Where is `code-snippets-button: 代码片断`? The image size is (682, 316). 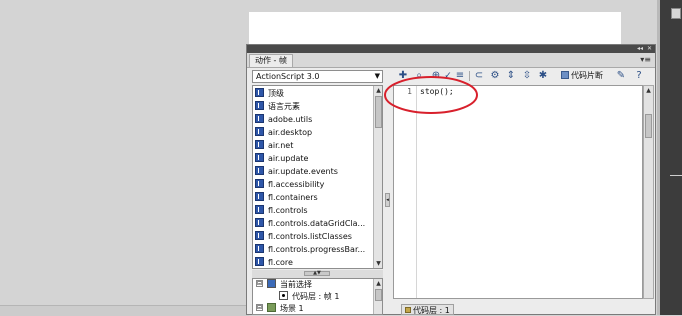
code-snippets-button: 代码片断 is located at coordinates (582, 76).